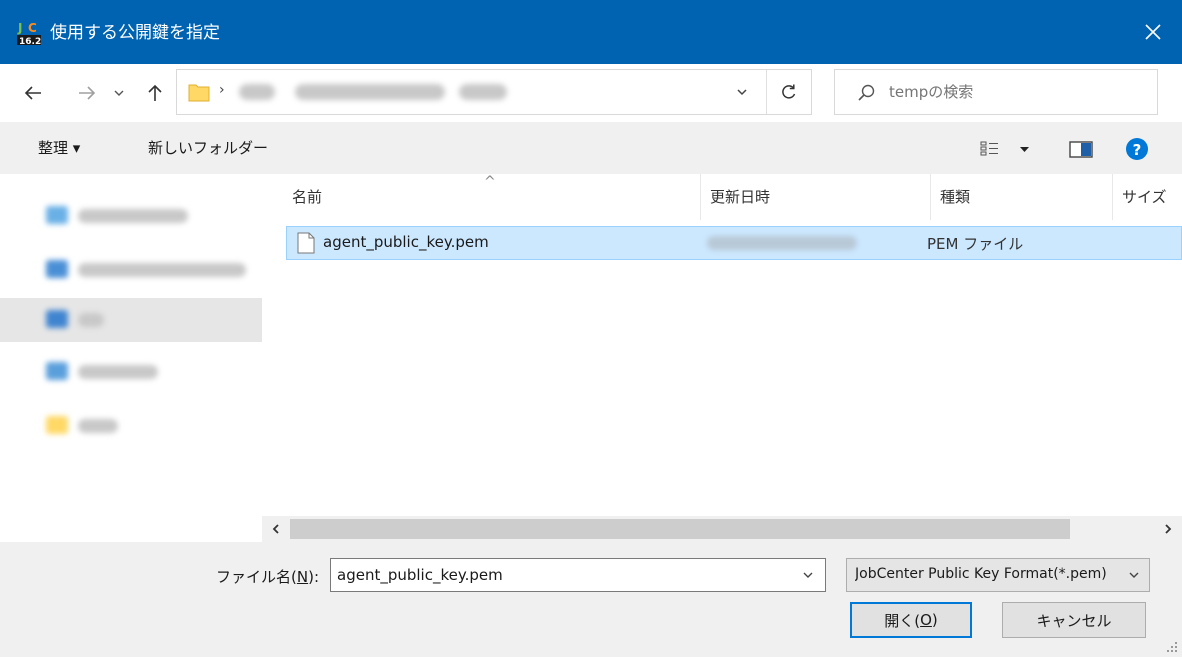  I want to click on svg-text: J, so click(19, 28).